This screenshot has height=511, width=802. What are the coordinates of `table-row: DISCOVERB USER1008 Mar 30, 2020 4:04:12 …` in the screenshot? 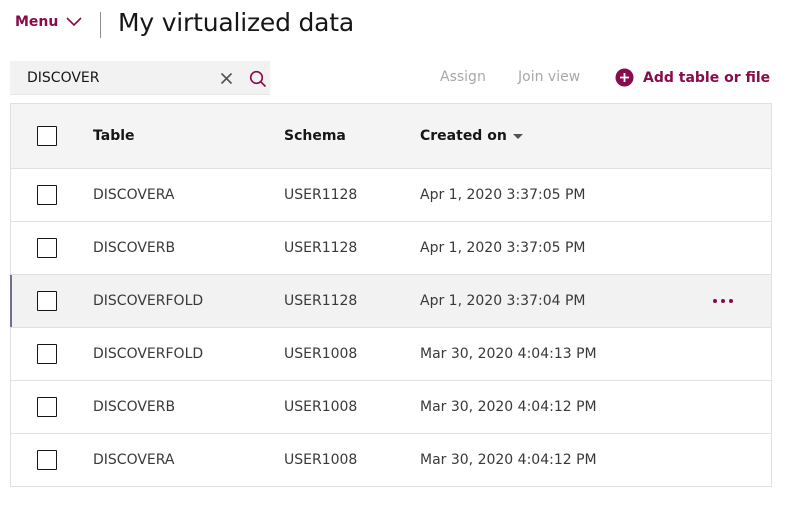 It's located at (391, 407).